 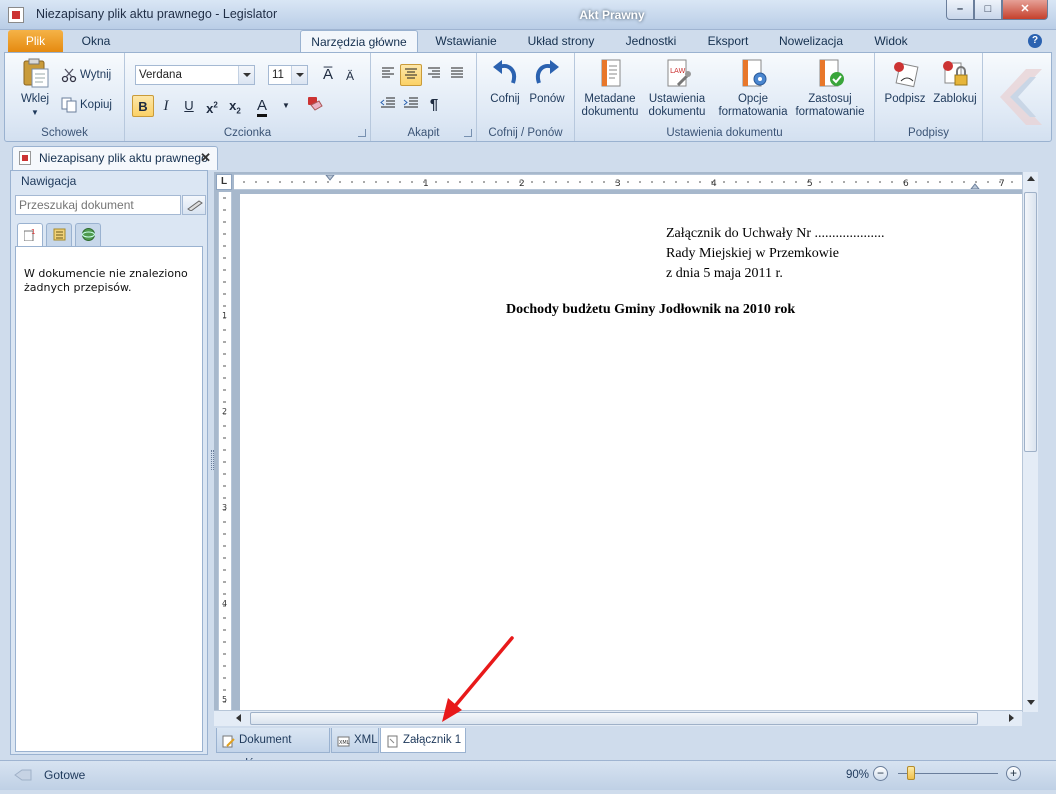 I want to click on font-family-select: Verdana, so click(x=195, y=75).